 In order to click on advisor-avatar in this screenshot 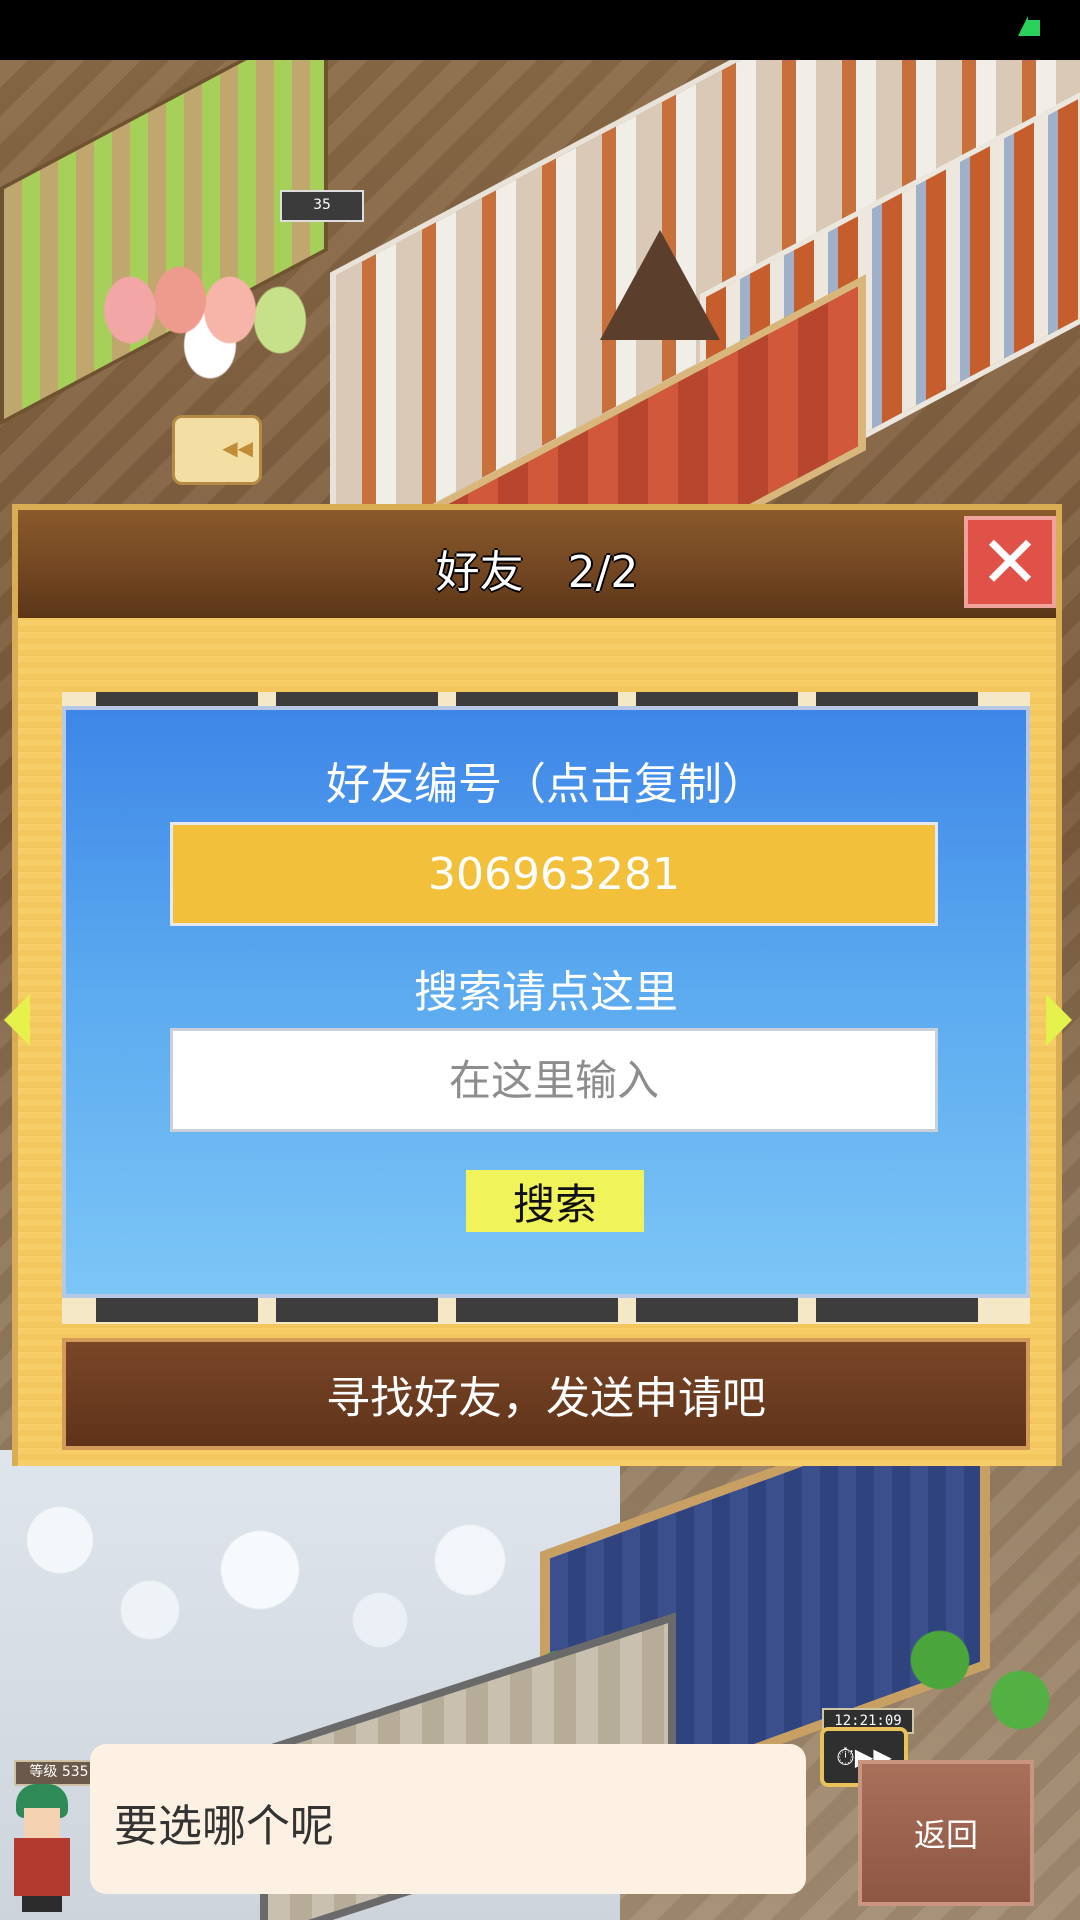, I will do `click(42, 1848)`.